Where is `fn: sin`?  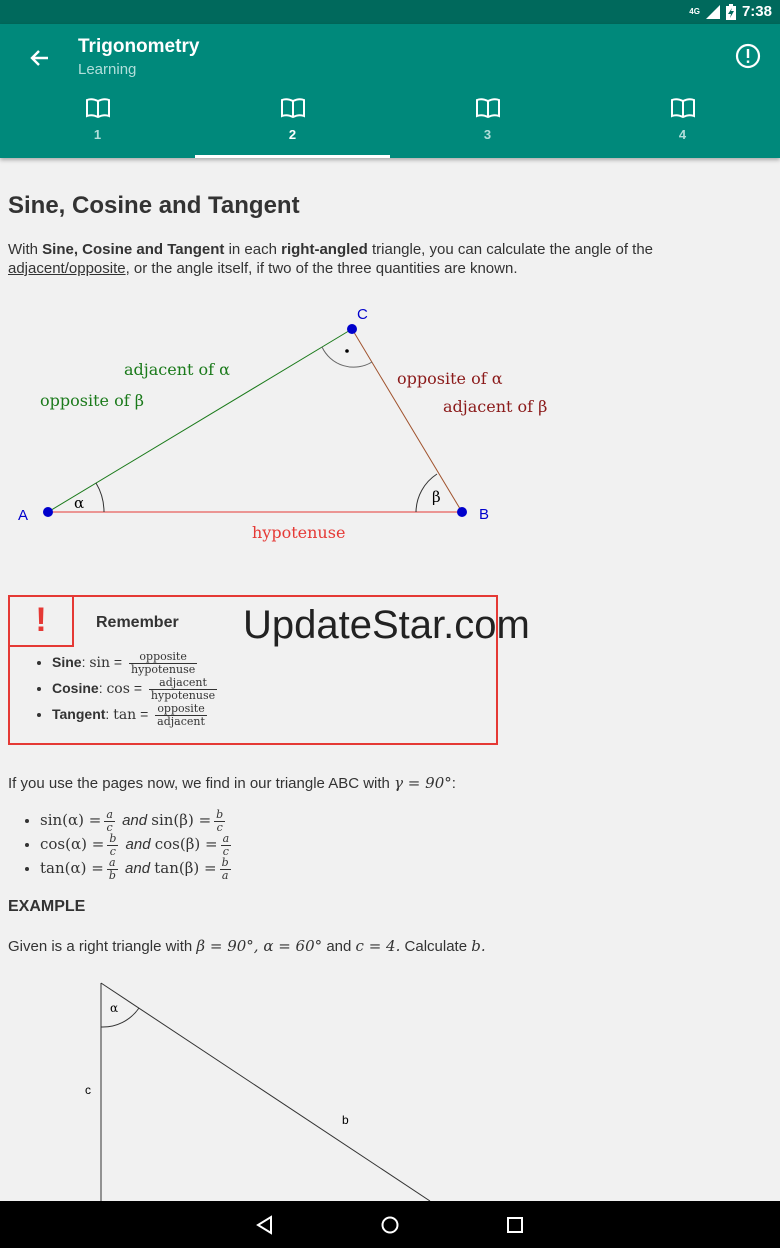 fn: sin is located at coordinates (100, 663).